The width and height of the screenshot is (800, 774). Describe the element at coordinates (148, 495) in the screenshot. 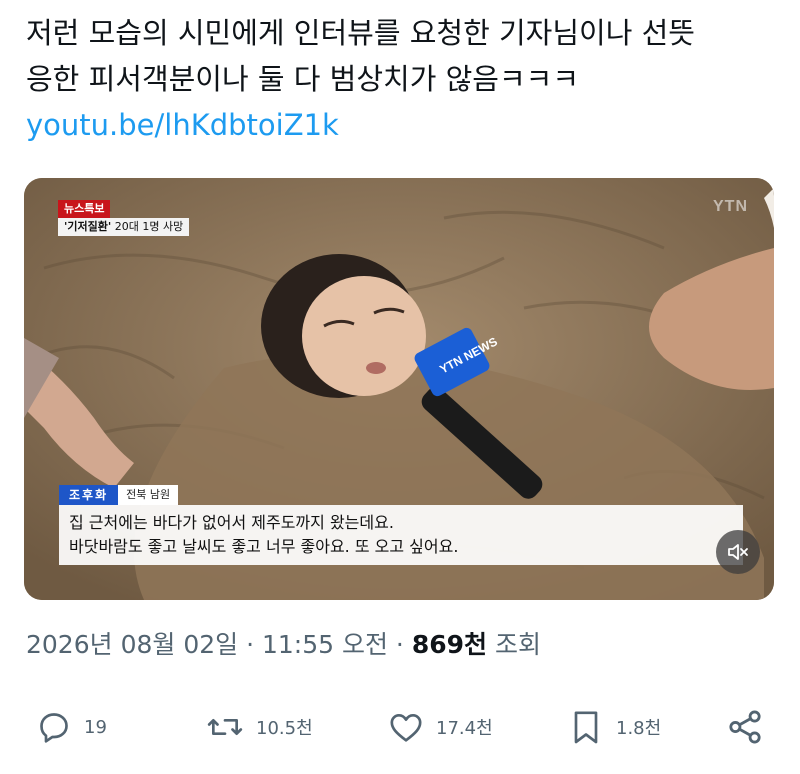

I see `speaker-region: 전북 남원` at that location.